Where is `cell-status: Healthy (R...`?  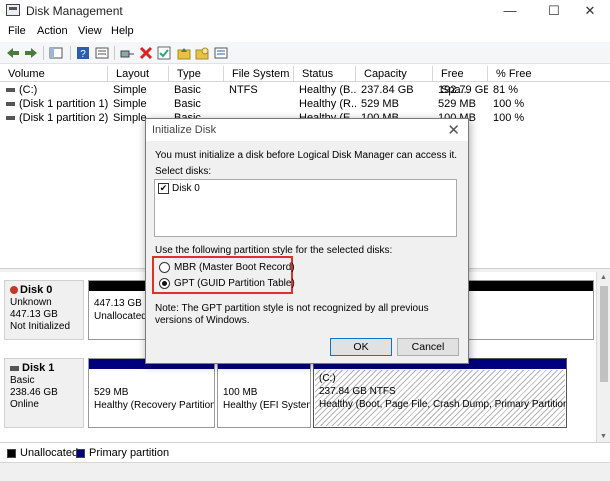 cell-status: Healthy (R... is located at coordinates (327, 104).